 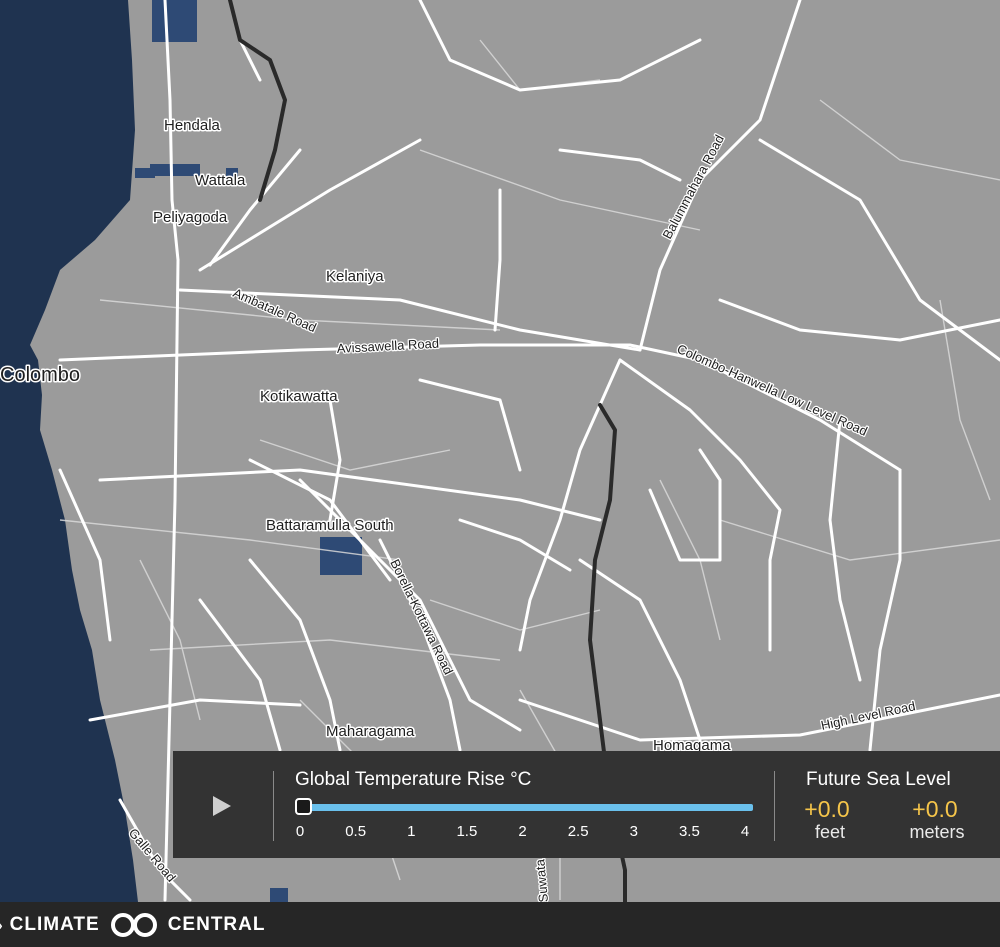 I want to click on future-sea-level-title: Future Sea Level, so click(x=878, y=779).